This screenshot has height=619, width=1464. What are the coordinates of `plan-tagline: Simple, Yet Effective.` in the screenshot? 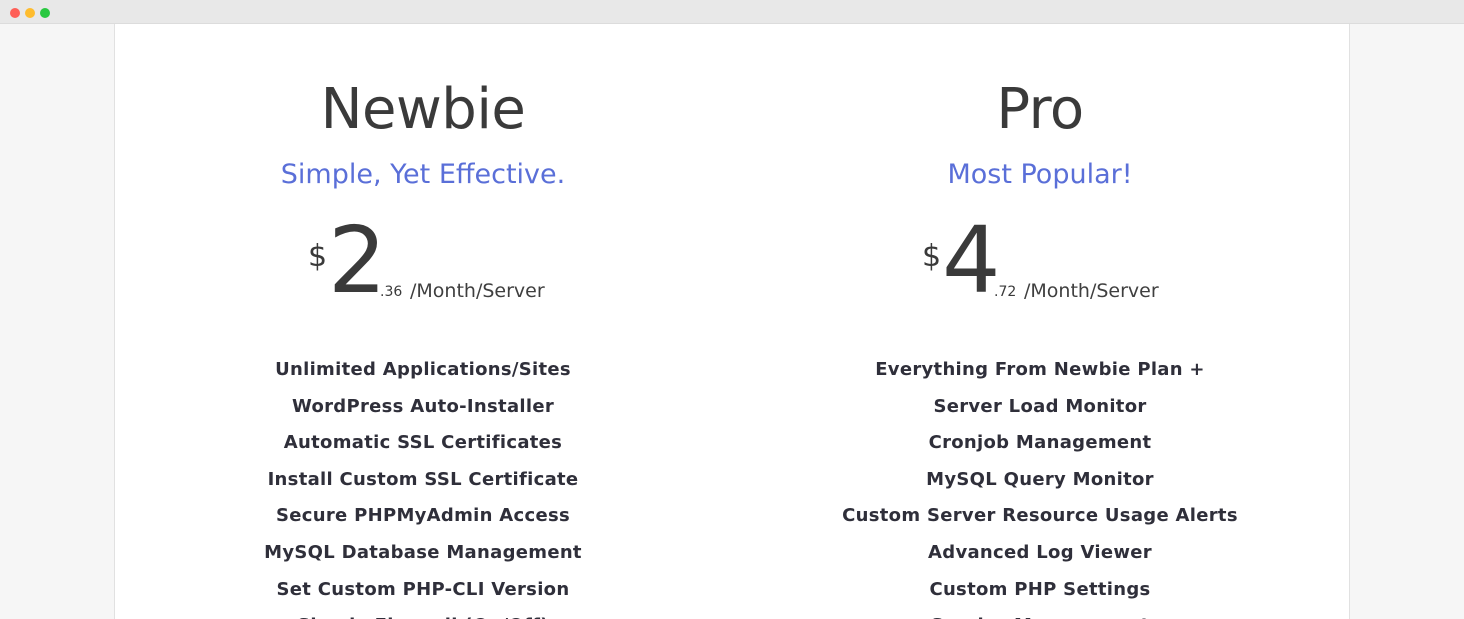 It's located at (423, 174).